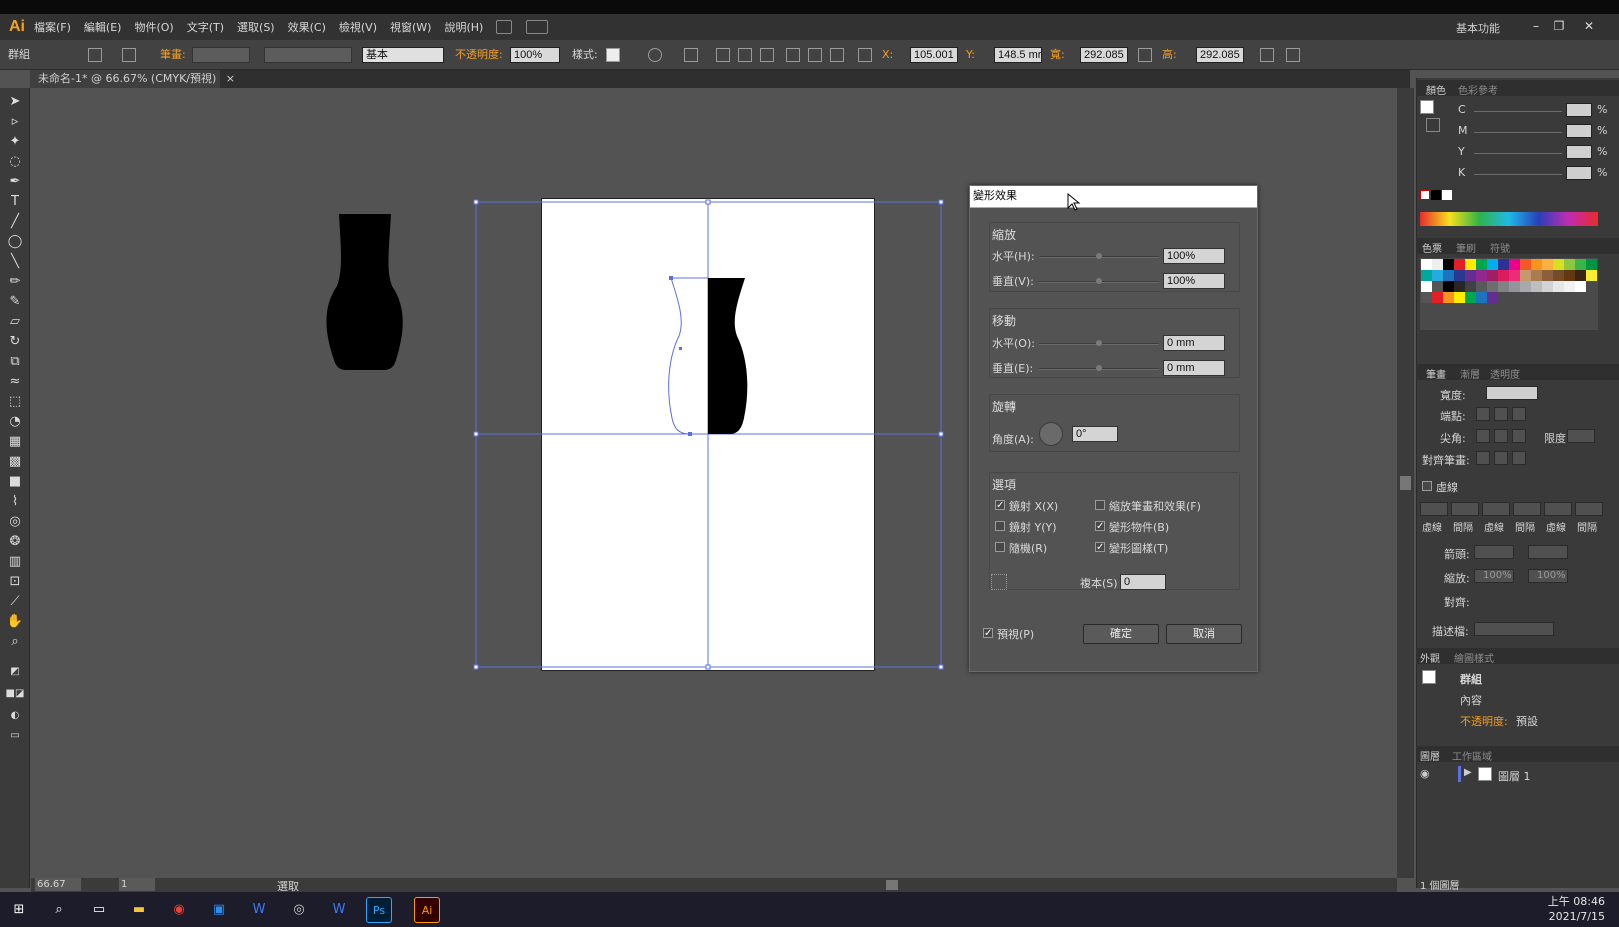 This screenshot has width=1619, height=927. I want to click on tab-brushes: 筆刷, so click(1466, 247).